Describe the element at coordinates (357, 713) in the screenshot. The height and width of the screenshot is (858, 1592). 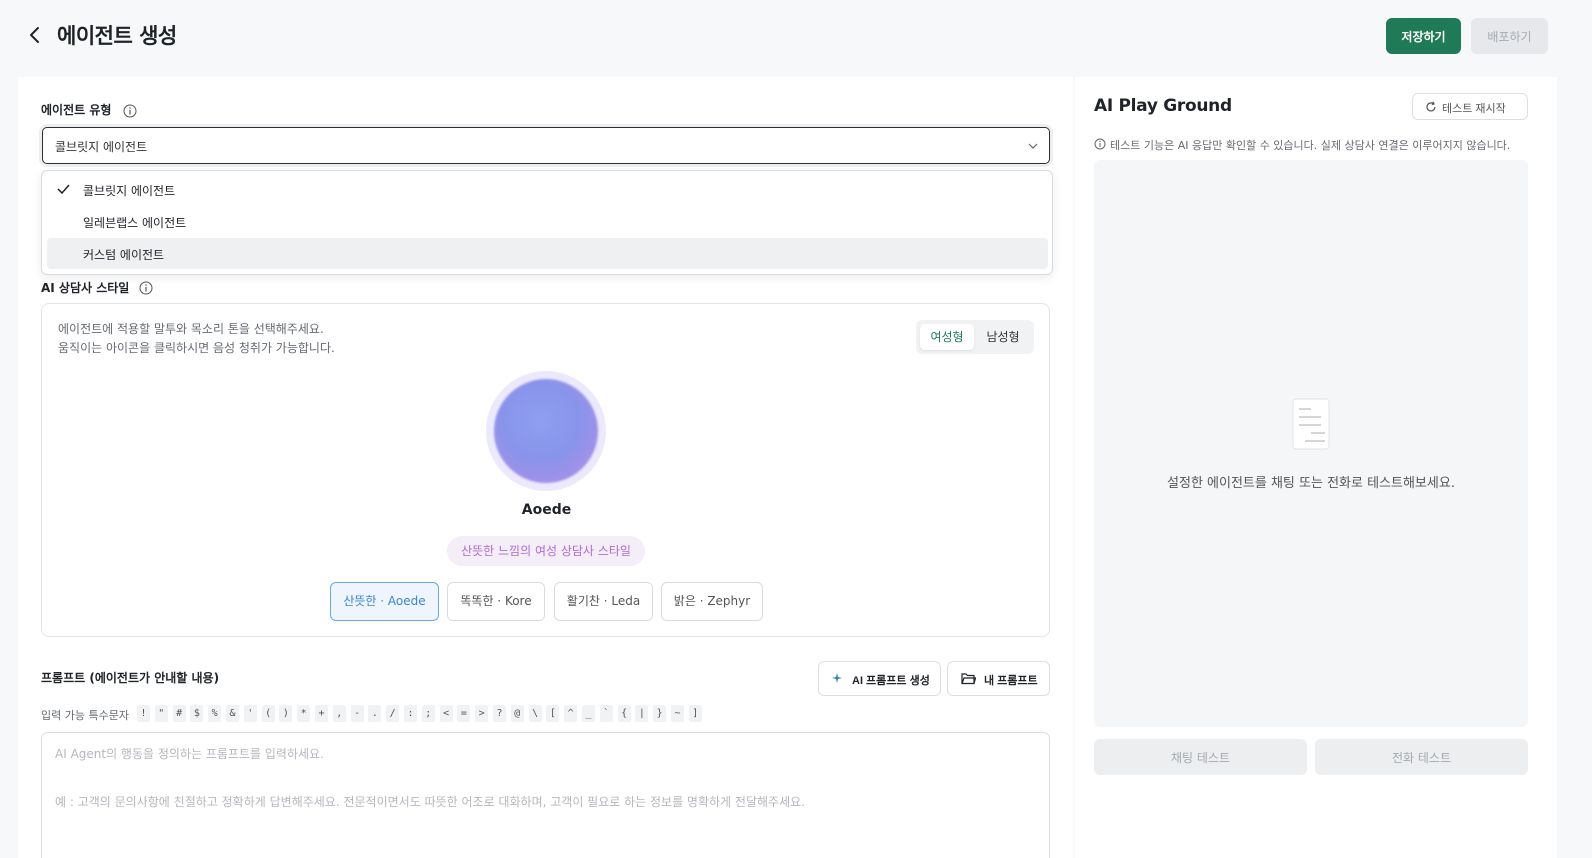
I see `special-char-chip: -` at that location.